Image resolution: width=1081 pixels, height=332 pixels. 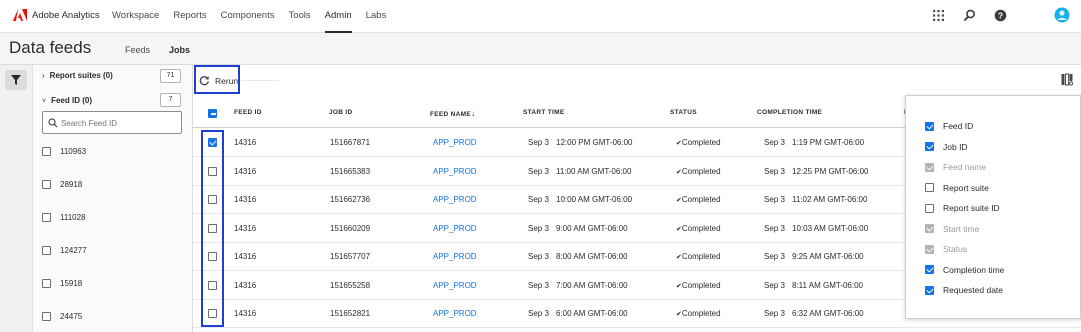 I want to click on feed-id-option: 28918, so click(x=62, y=184).